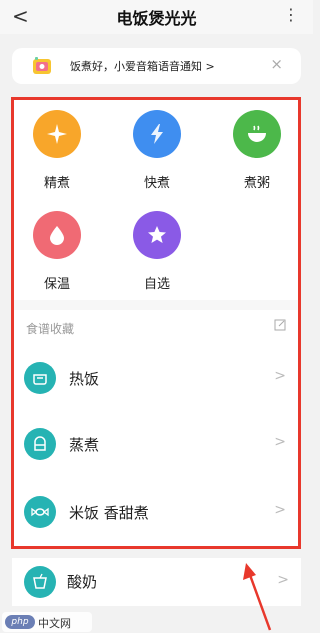 This screenshot has height=633, width=320. I want to click on site-watermark: php 中文网, so click(47, 622).